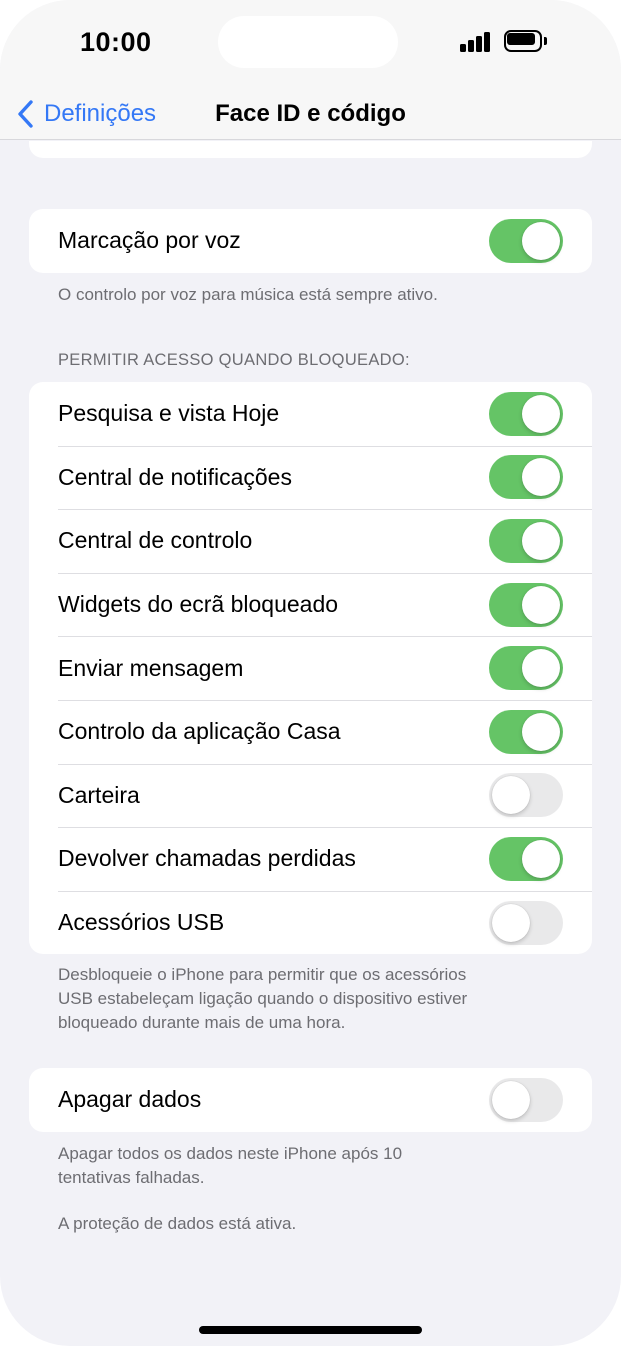 This screenshot has height=1346, width=621. What do you see at coordinates (310, 922) in the screenshot?
I see `locked-access-row: Acessórios USB` at bounding box center [310, 922].